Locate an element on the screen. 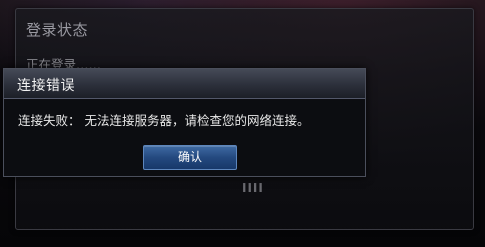  dialog-title: 连接错误 is located at coordinates (46, 86).